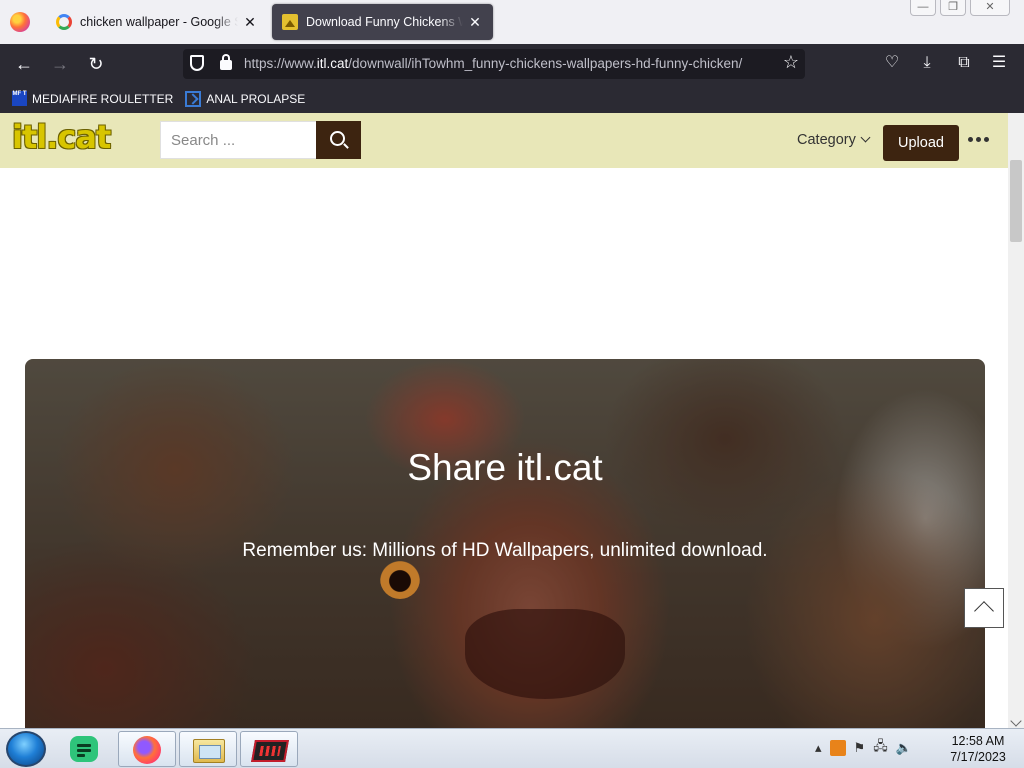 The height and width of the screenshot is (768, 1024). What do you see at coordinates (860, 748) in the screenshot?
I see `action-center-flag-icon: ⚑` at bounding box center [860, 748].